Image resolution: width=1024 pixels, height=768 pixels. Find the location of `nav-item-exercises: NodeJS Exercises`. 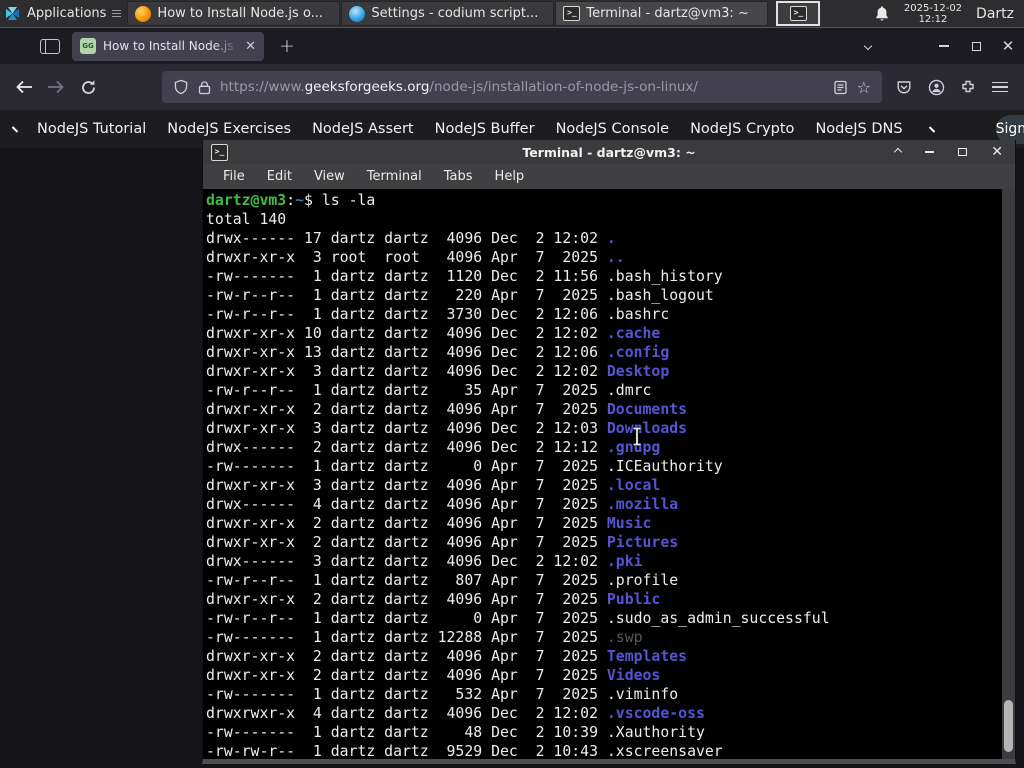

nav-item-exercises: NodeJS Exercises is located at coordinates (229, 129).